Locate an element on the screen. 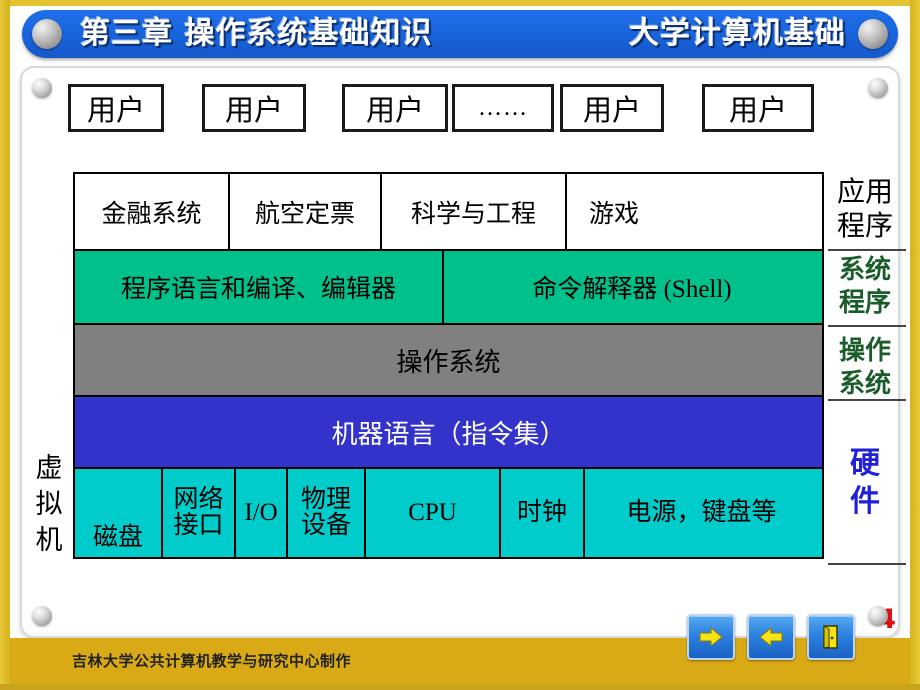 The width and height of the screenshot is (920, 690). header-banner: 第三章 操作系统基础知识 大学计算机基础 is located at coordinates (460, 34).